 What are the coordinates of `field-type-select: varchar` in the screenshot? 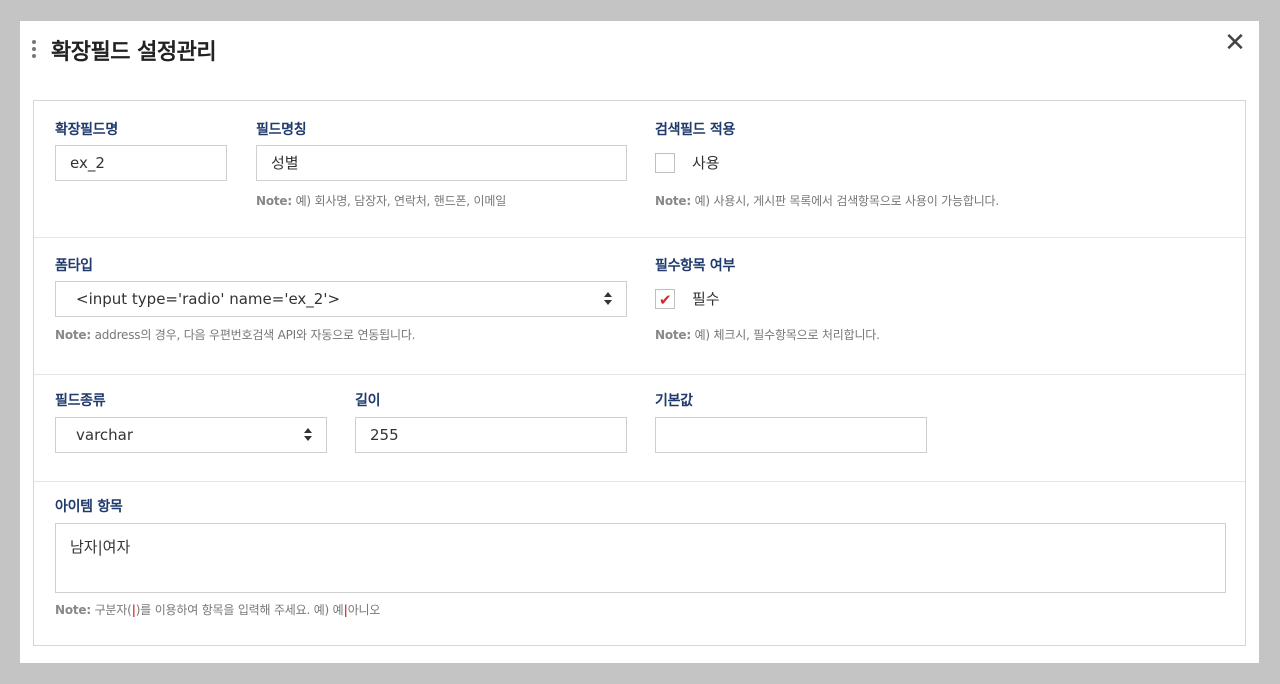 It's located at (191, 435).